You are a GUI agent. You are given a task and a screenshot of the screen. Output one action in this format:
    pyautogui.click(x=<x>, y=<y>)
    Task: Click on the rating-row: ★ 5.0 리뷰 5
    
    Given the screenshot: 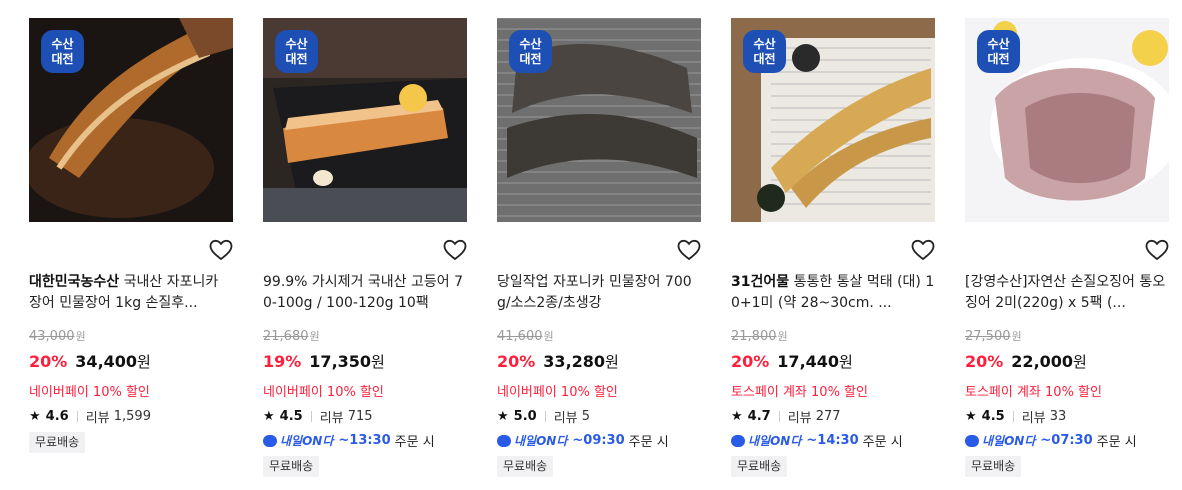 What is the action you would take?
    pyautogui.click(x=543, y=416)
    